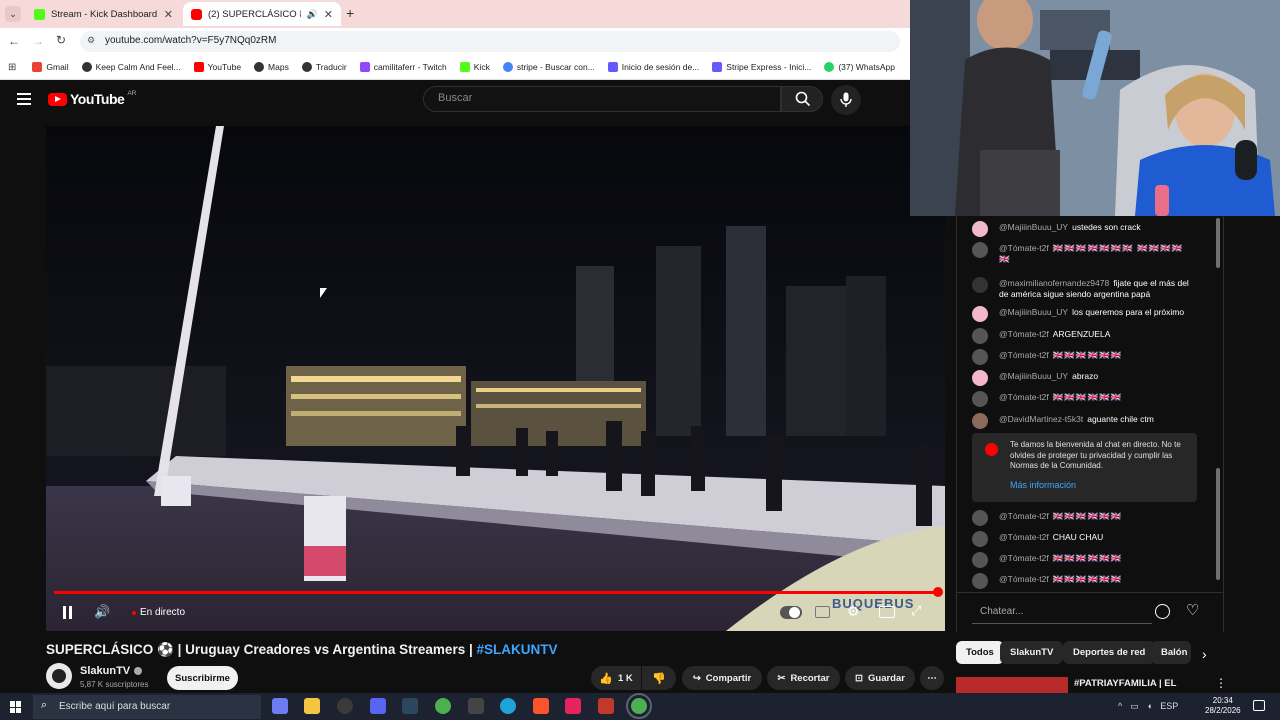 The width and height of the screenshot is (1280, 720). Describe the element at coordinates (1054, 283) in the screenshot. I see `chat-author: @maximilianofernandez9478` at that location.